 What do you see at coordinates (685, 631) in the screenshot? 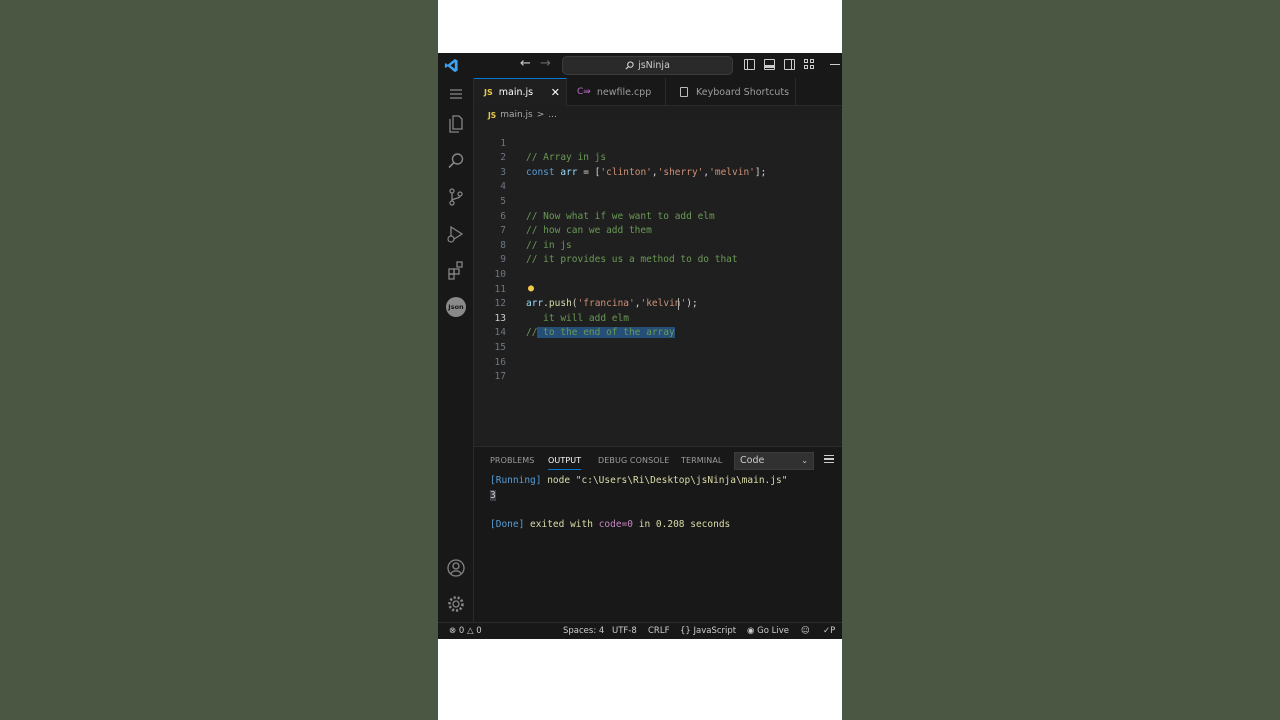
I see `braces-icon: {}` at bounding box center [685, 631].